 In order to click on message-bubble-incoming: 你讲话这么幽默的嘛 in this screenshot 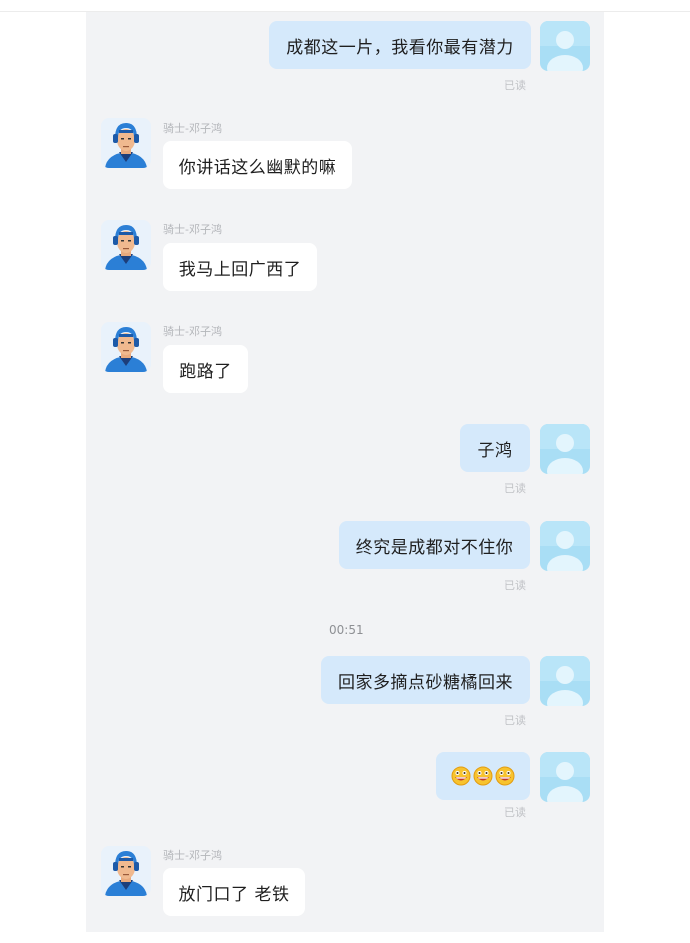, I will do `click(257, 165)`.